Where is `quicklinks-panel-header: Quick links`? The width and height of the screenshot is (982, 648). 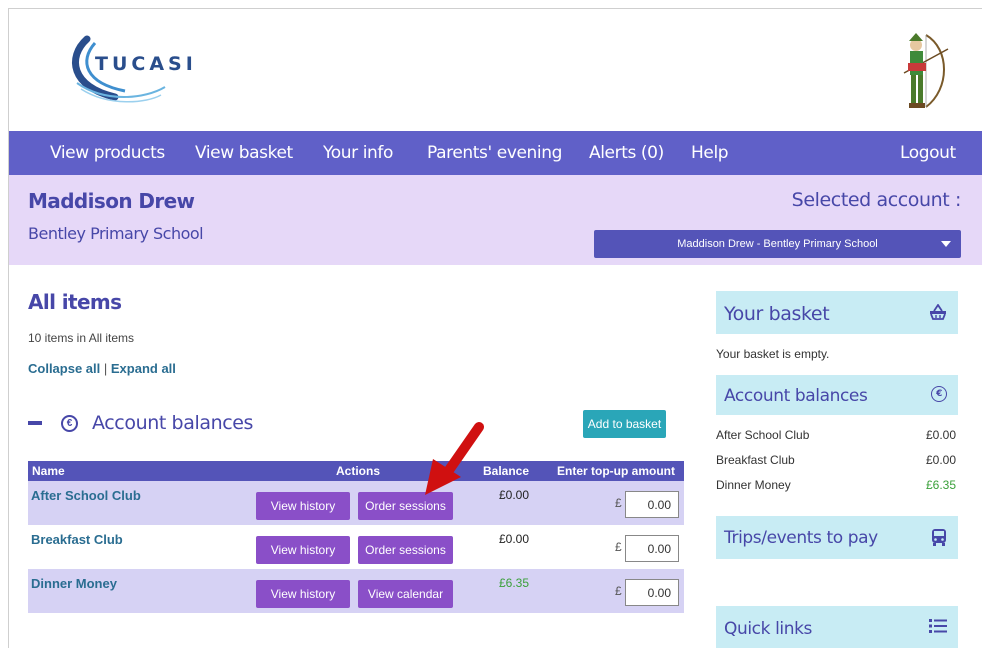 quicklinks-panel-header: Quick links is located at coordinates (837, 627).